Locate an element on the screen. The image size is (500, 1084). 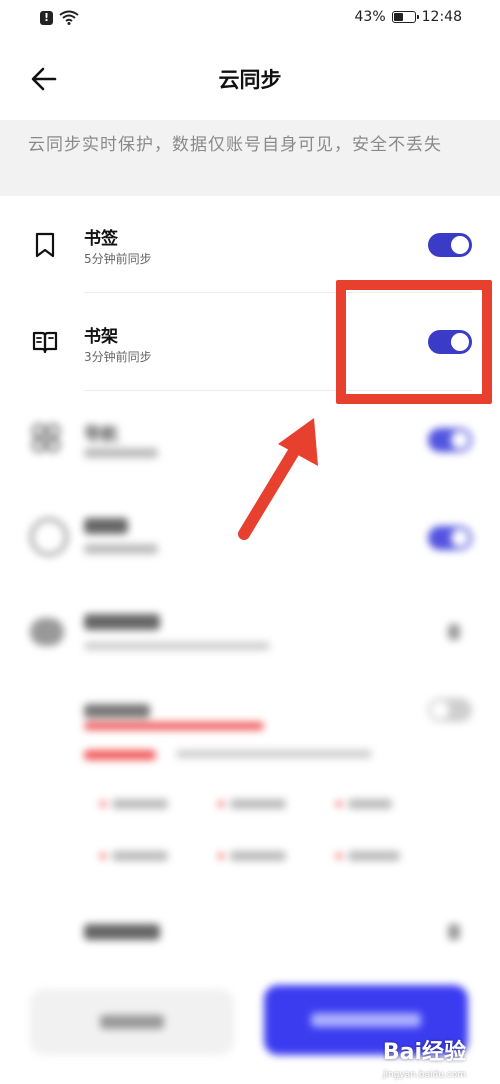
auto-clean-toggle is located at coordinates (450, 710).